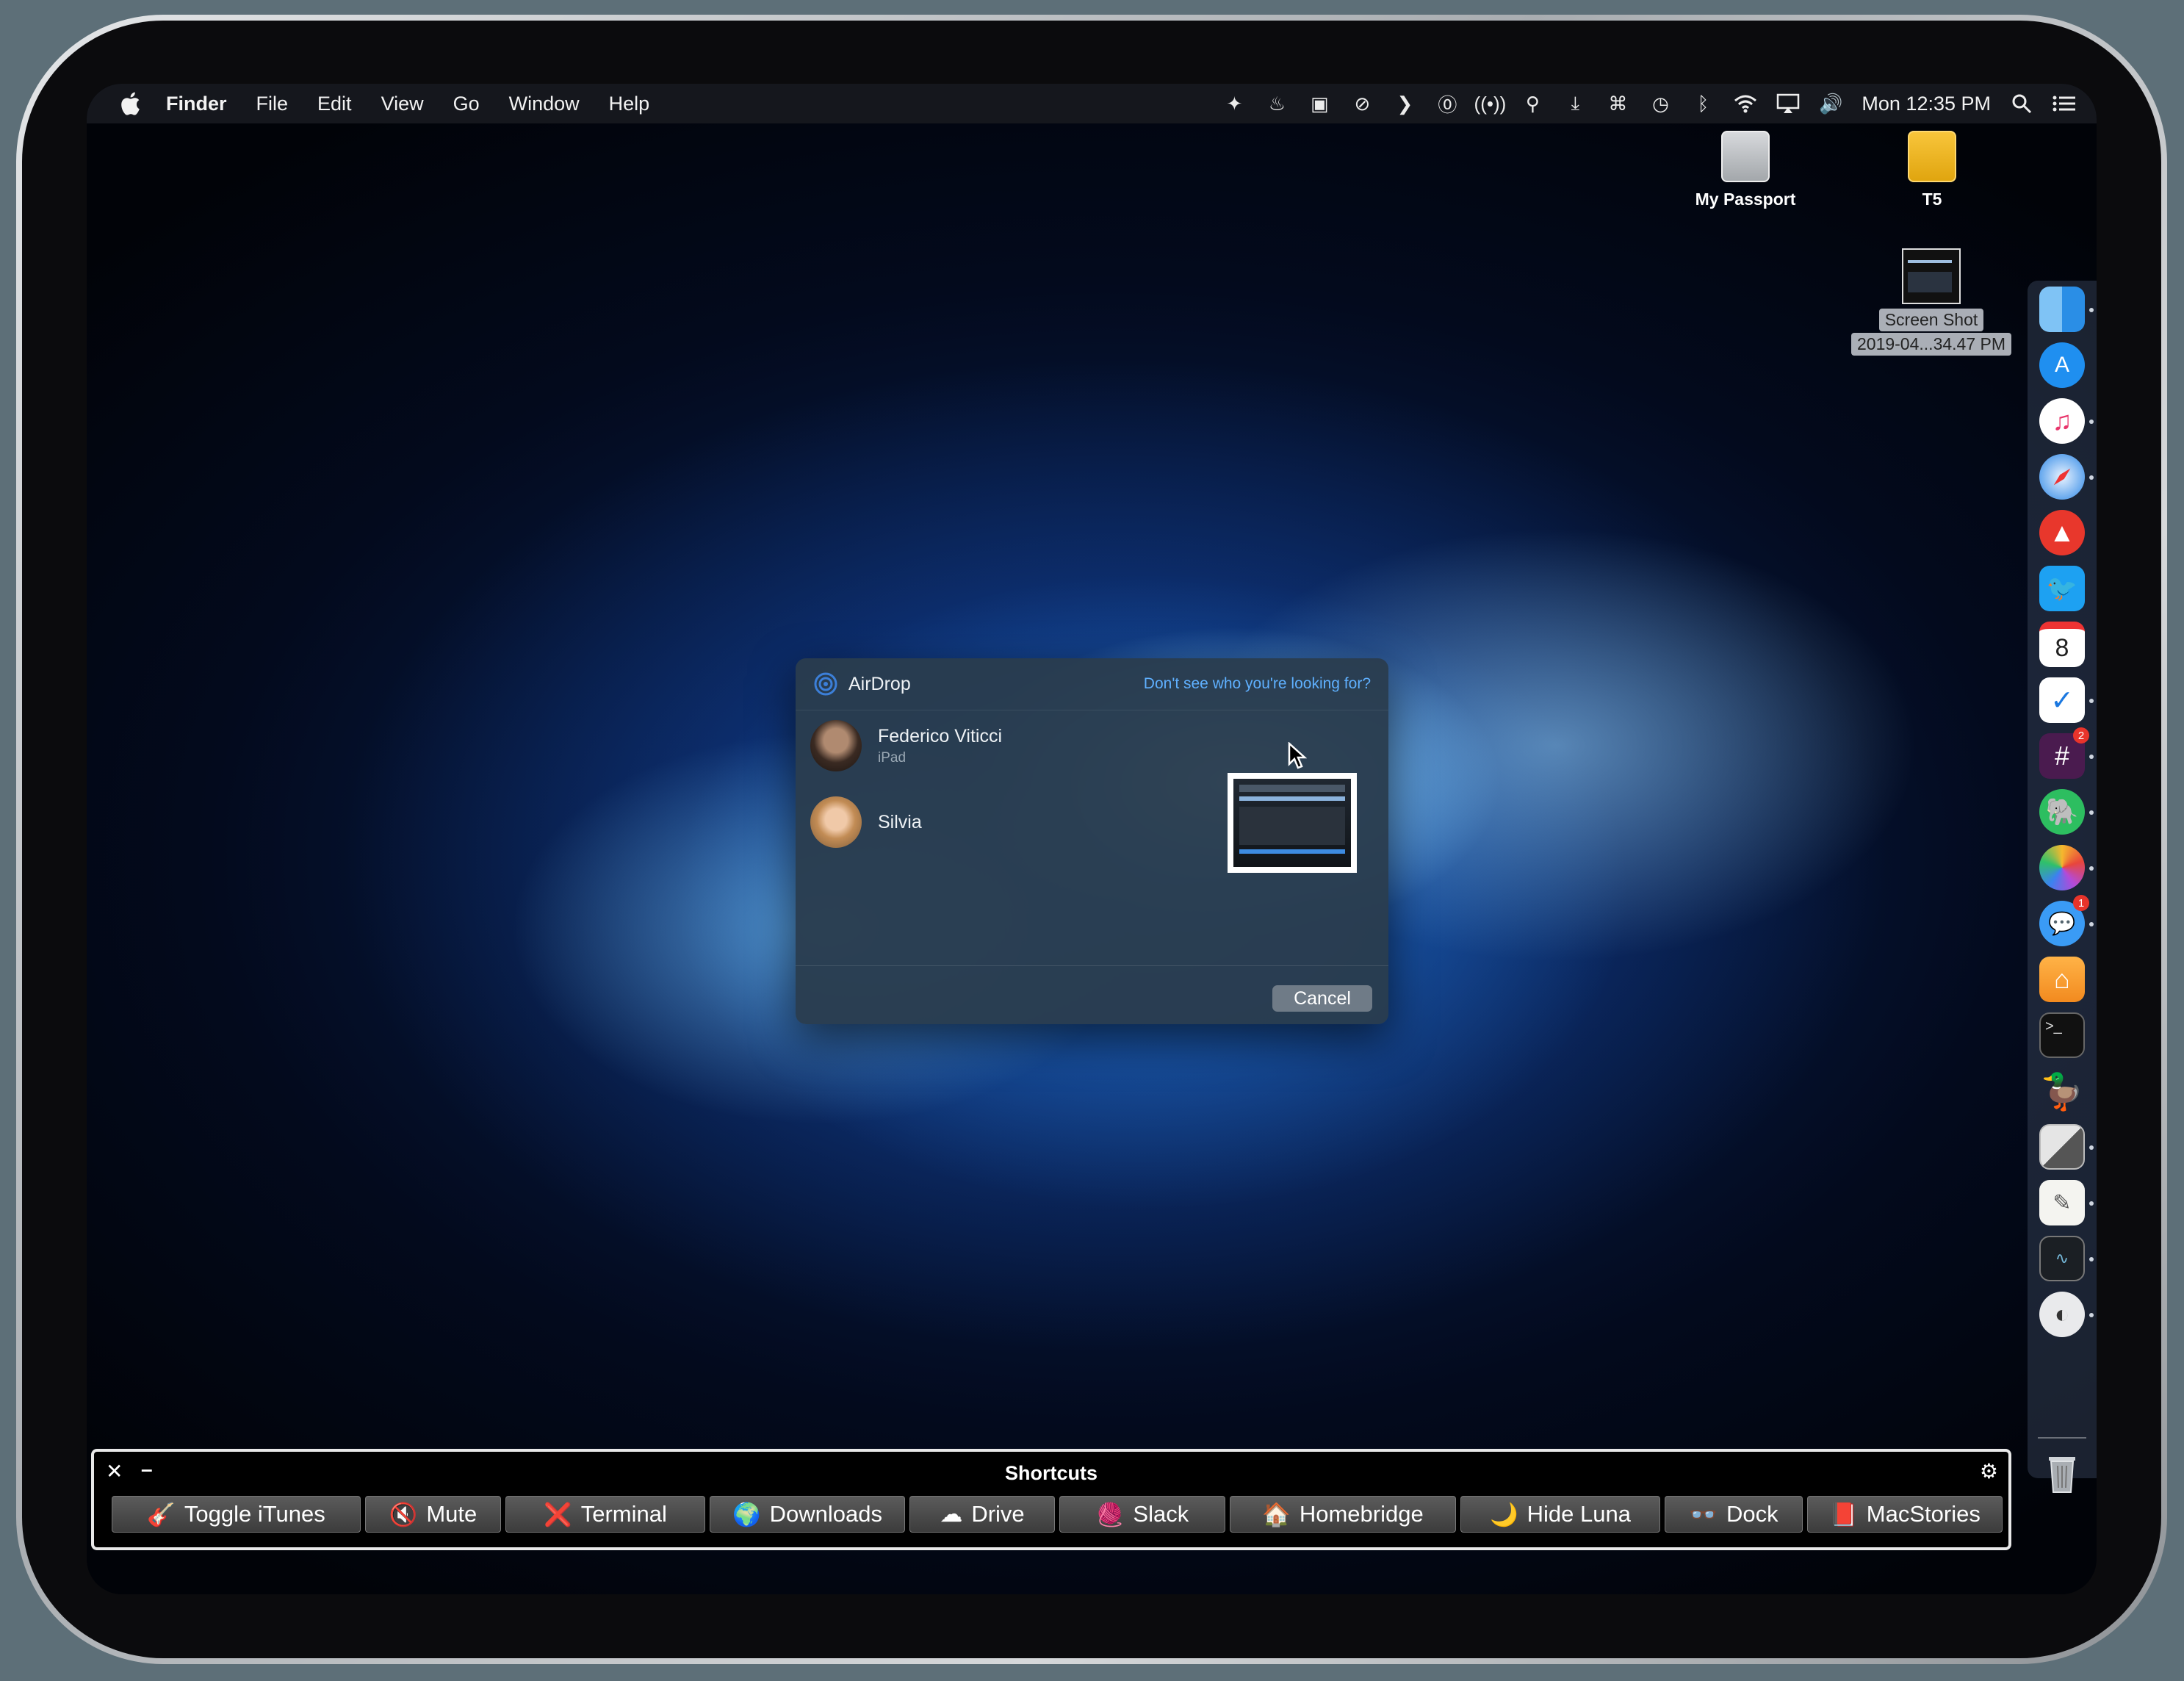  What do you see at coordinates (623, 1514) in the screenshot?
I see `shortcut-label: Terminal` at bounding box center [623, 1514].